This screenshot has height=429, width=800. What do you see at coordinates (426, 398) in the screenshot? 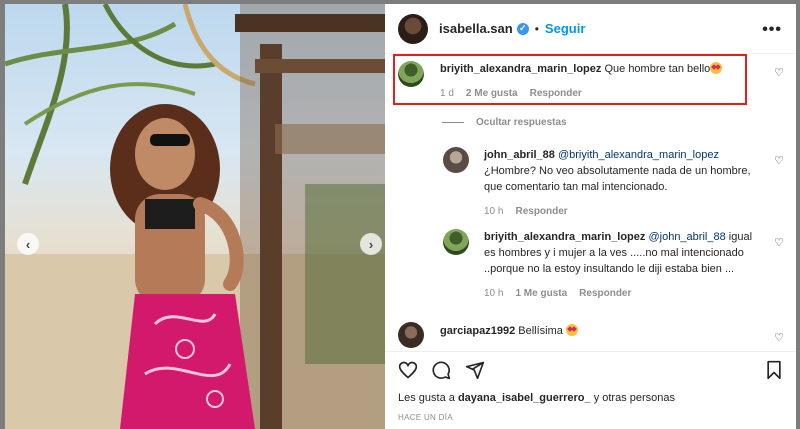
I see `likes-prefix: Les gusta a` at bounding box center [426, 398].